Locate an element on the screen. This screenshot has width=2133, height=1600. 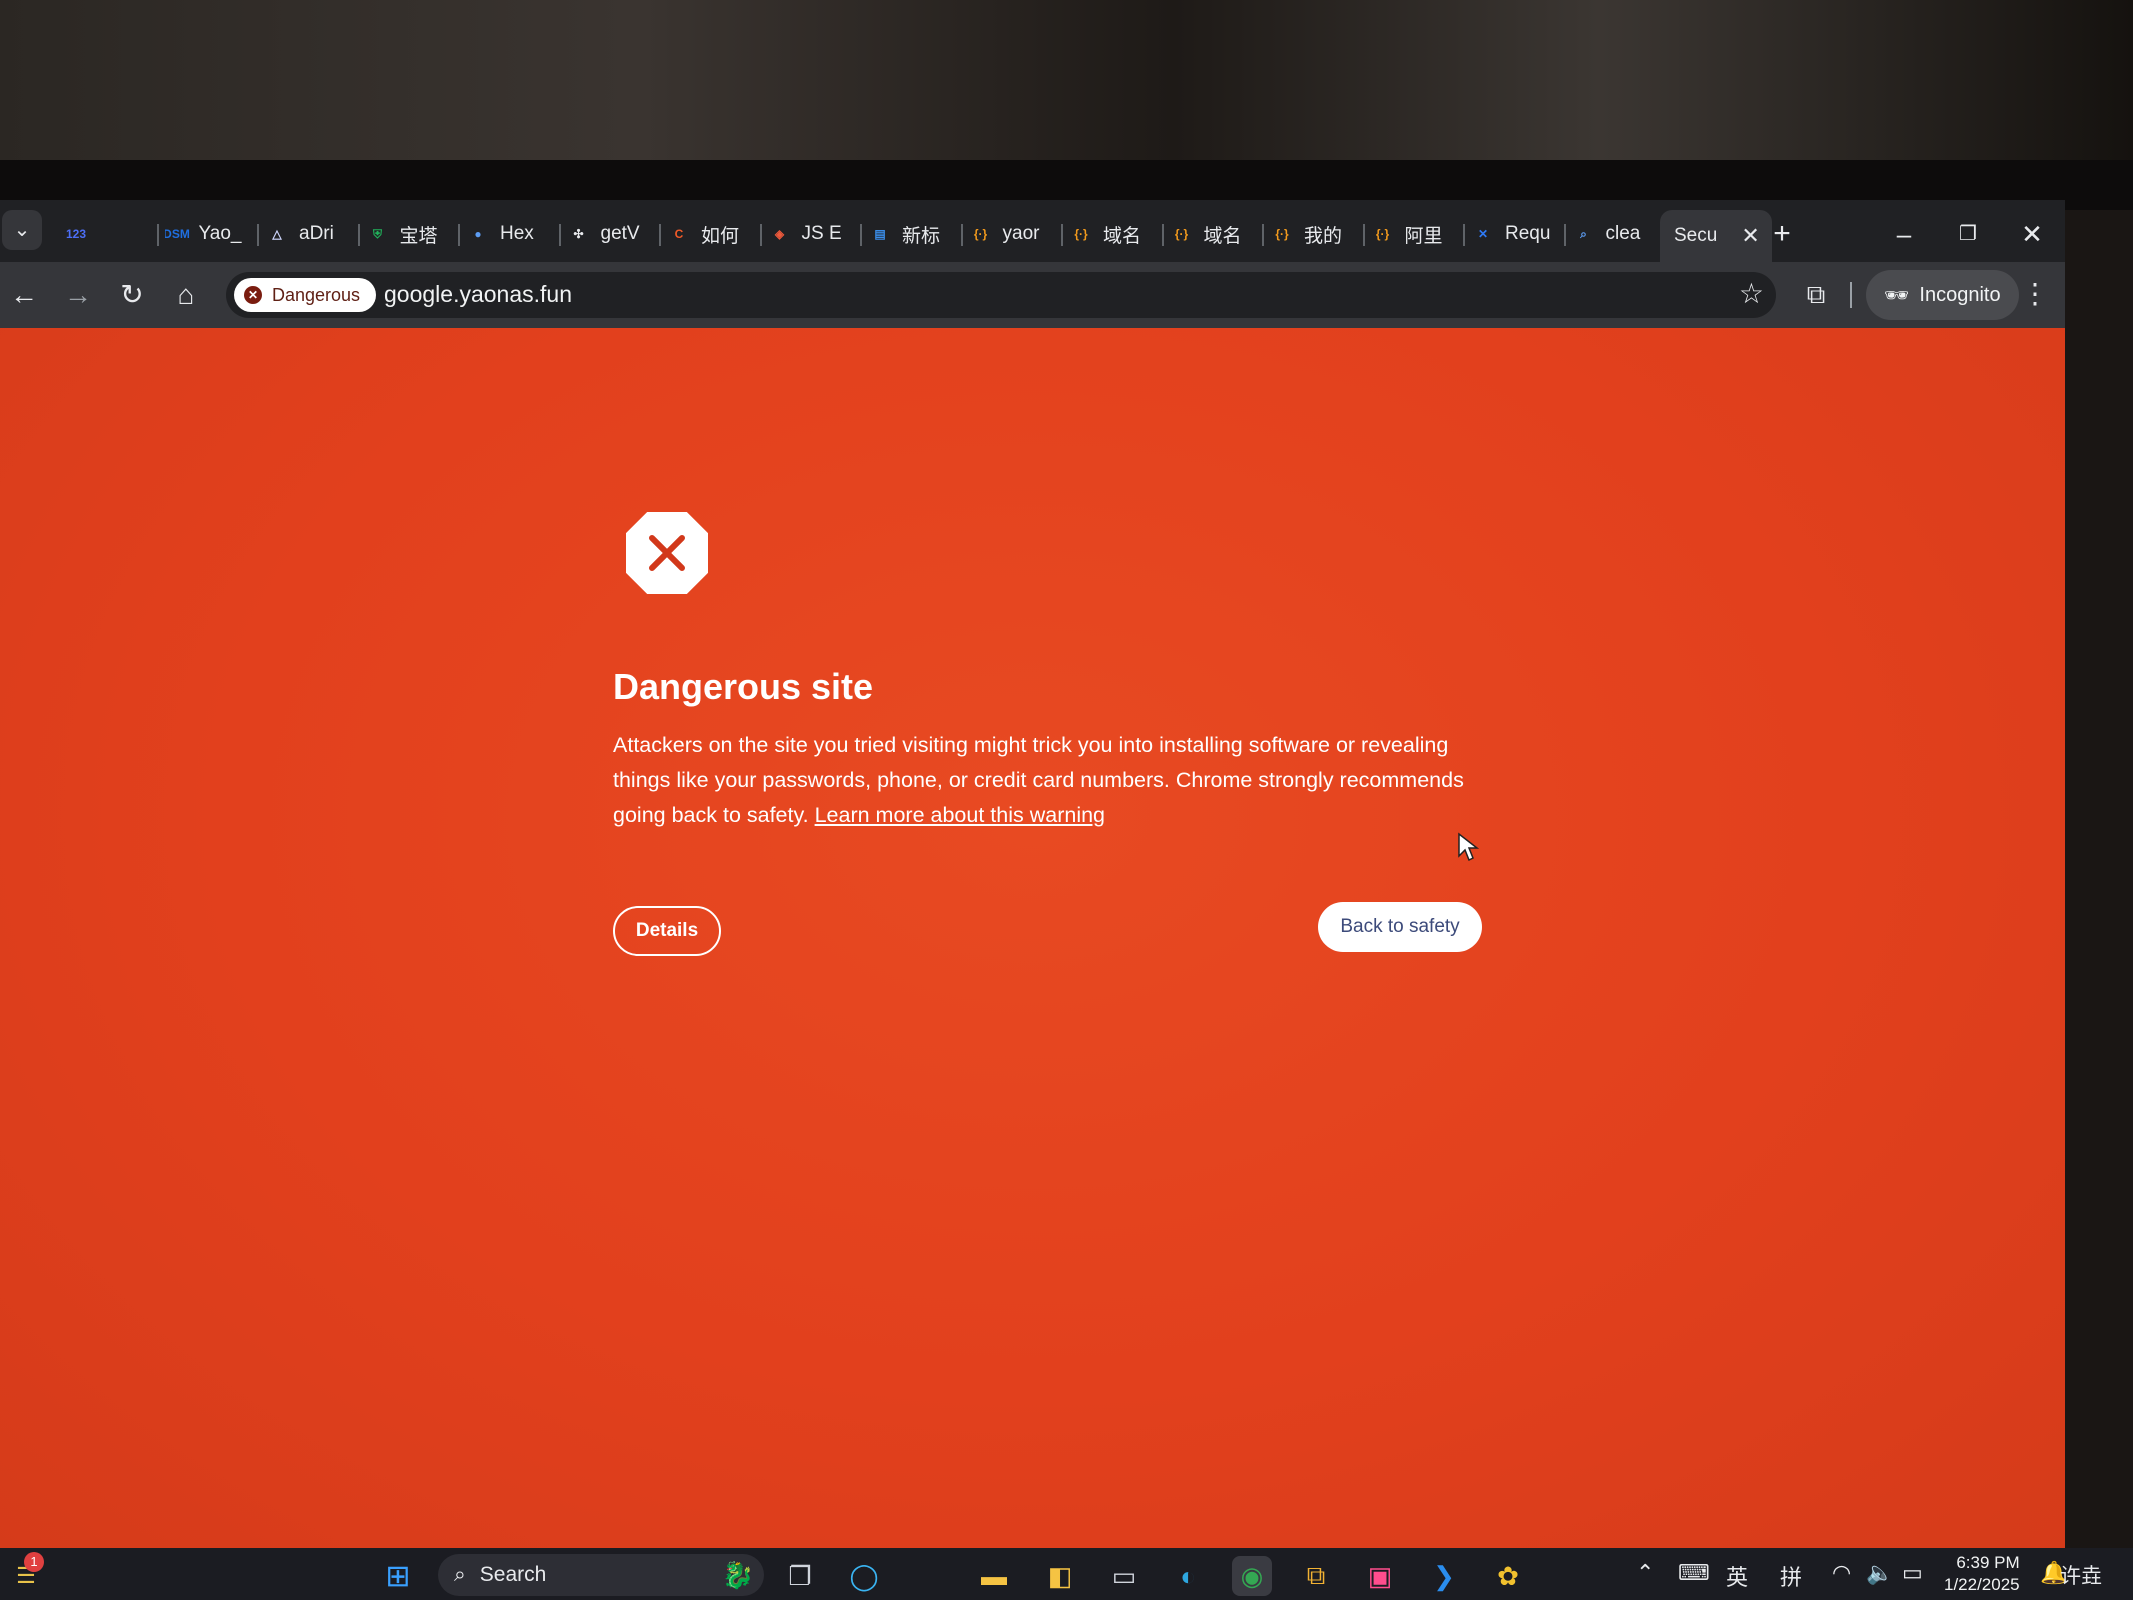
tab-15: ⌕ clea is located at coordinates (1616, 234).